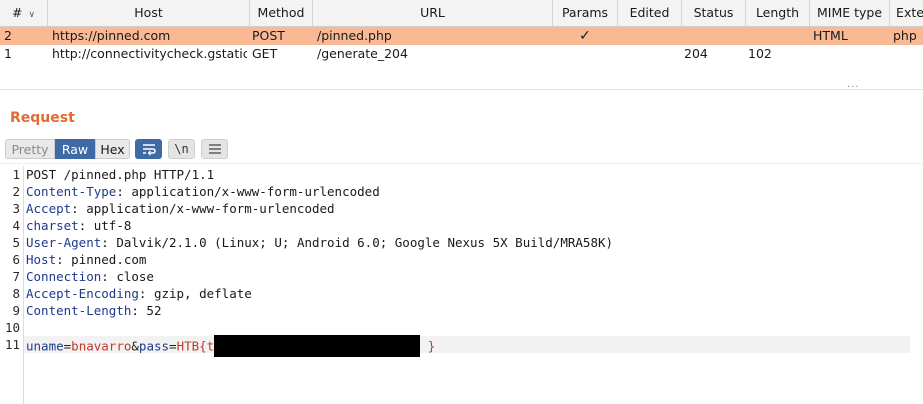 This screenshot has width=923, height=404. What do you see at coordinates (75, 149) in the screenshot?
I see `tab-raw: Raw` at bounding box center [75, 149].